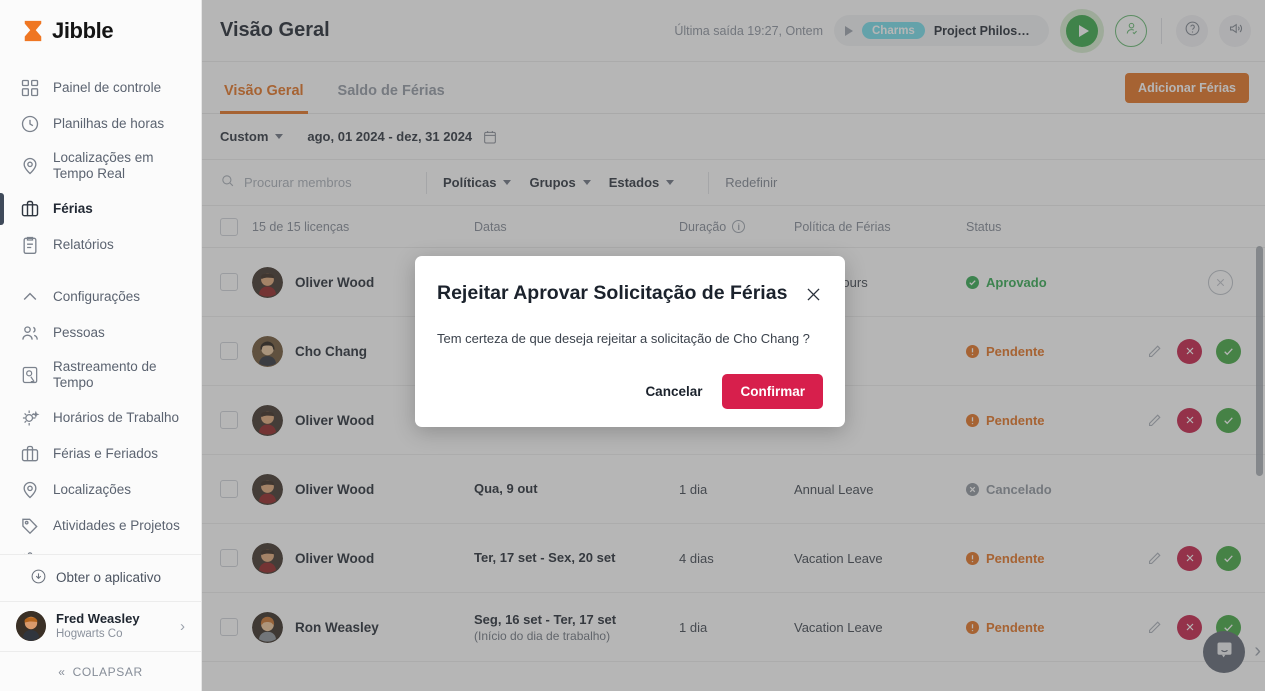  I want to click on download-icon, so click(38, 578).